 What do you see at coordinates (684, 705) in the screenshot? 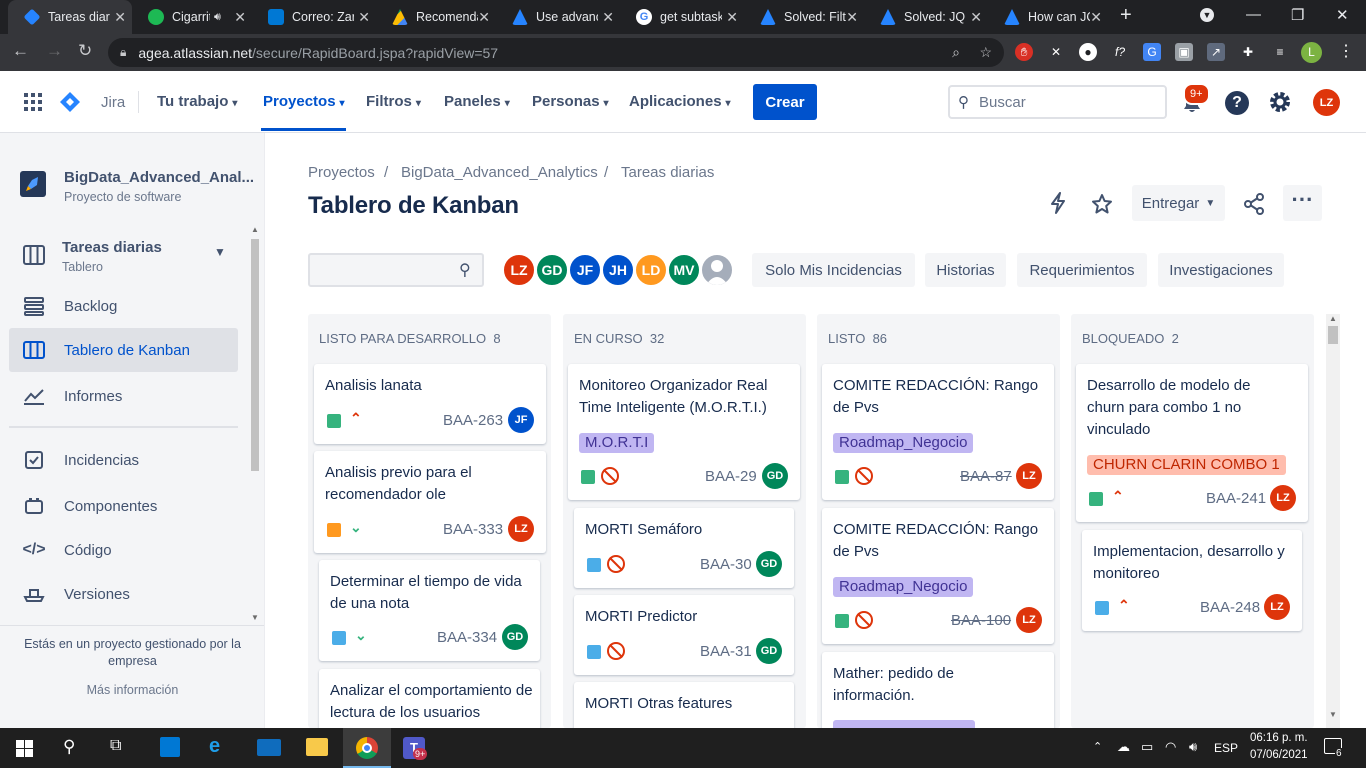
I see `subtask-card: MORTI Otras features` at bounding box center [684, 705].